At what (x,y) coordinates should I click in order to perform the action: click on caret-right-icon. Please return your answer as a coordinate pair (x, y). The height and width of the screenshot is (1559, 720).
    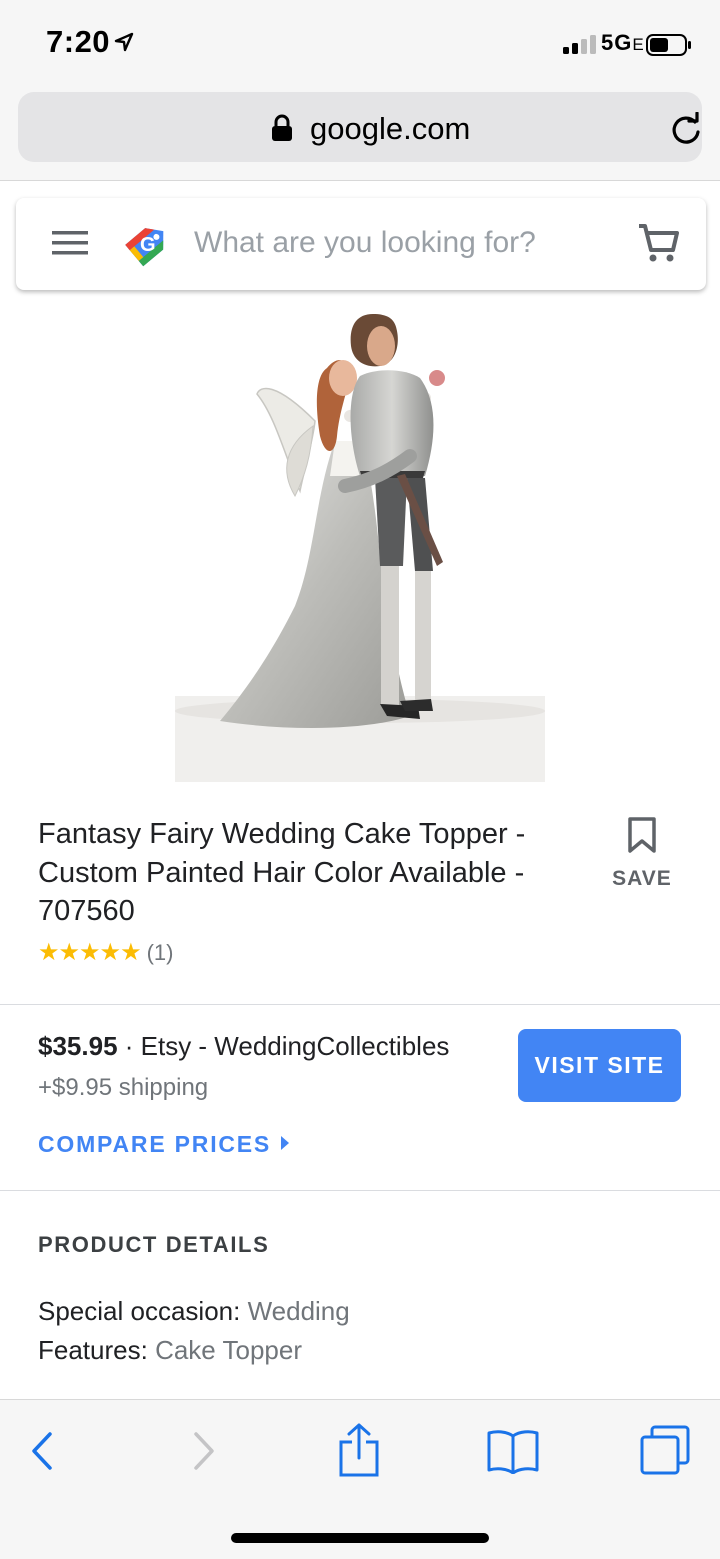
    Looking at the image, I should click on (285, 1143).